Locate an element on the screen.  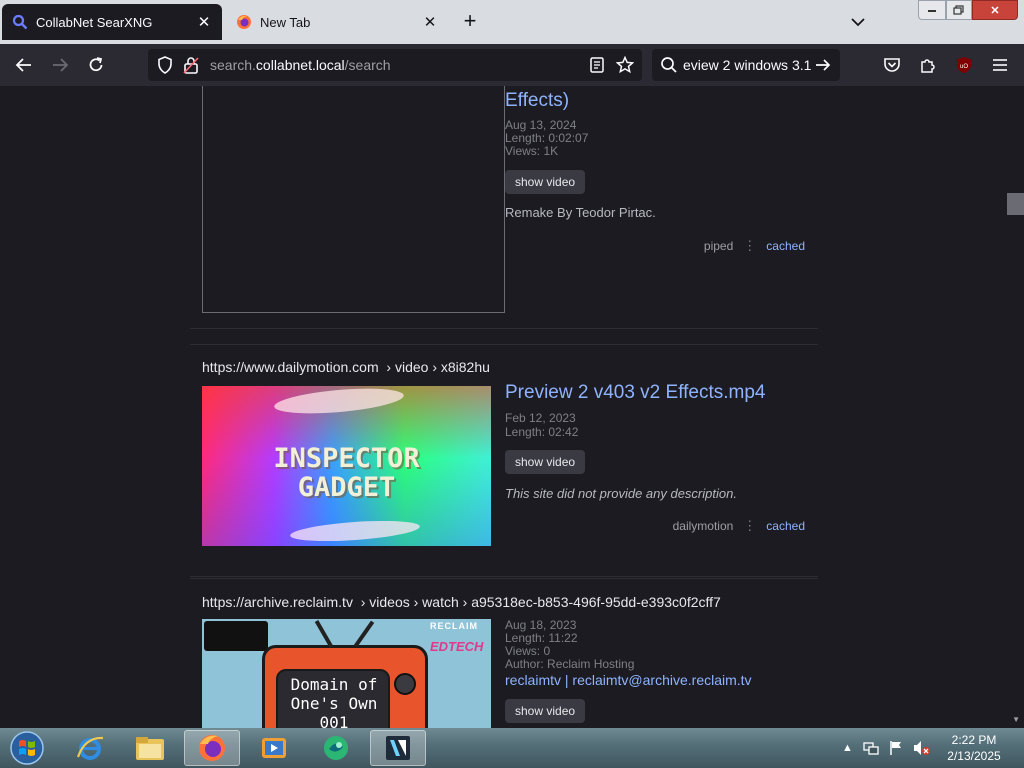
engine-label: piped is located at coordinates (718, 246).